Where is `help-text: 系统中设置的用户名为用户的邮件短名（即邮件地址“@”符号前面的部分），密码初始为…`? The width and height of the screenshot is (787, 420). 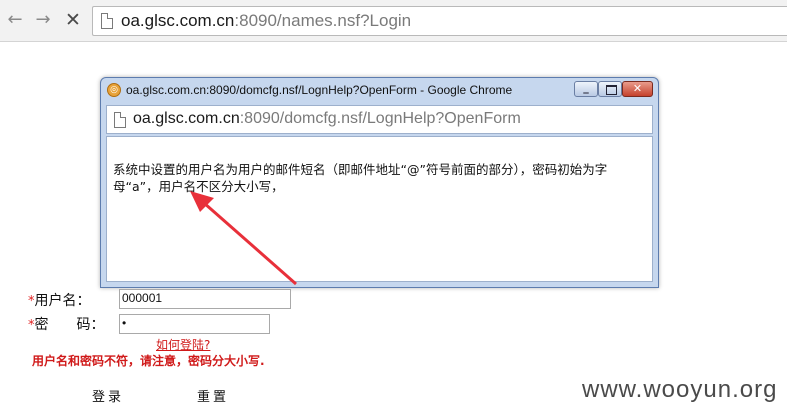 help-text: 系统中设置的用户名为用户的邮件短名（即邮件地址“@”符号前面的部分），密码初始为… is located at coordinates (360, 178).